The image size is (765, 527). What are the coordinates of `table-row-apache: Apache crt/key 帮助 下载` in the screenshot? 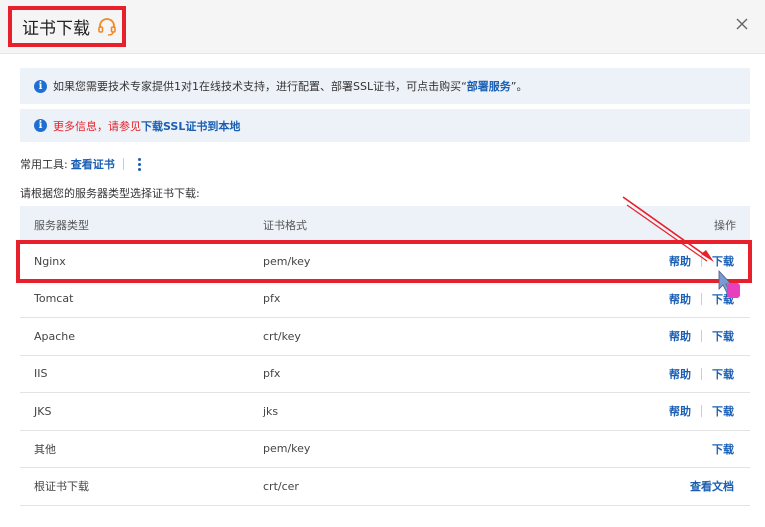 It's located at (385, 337).